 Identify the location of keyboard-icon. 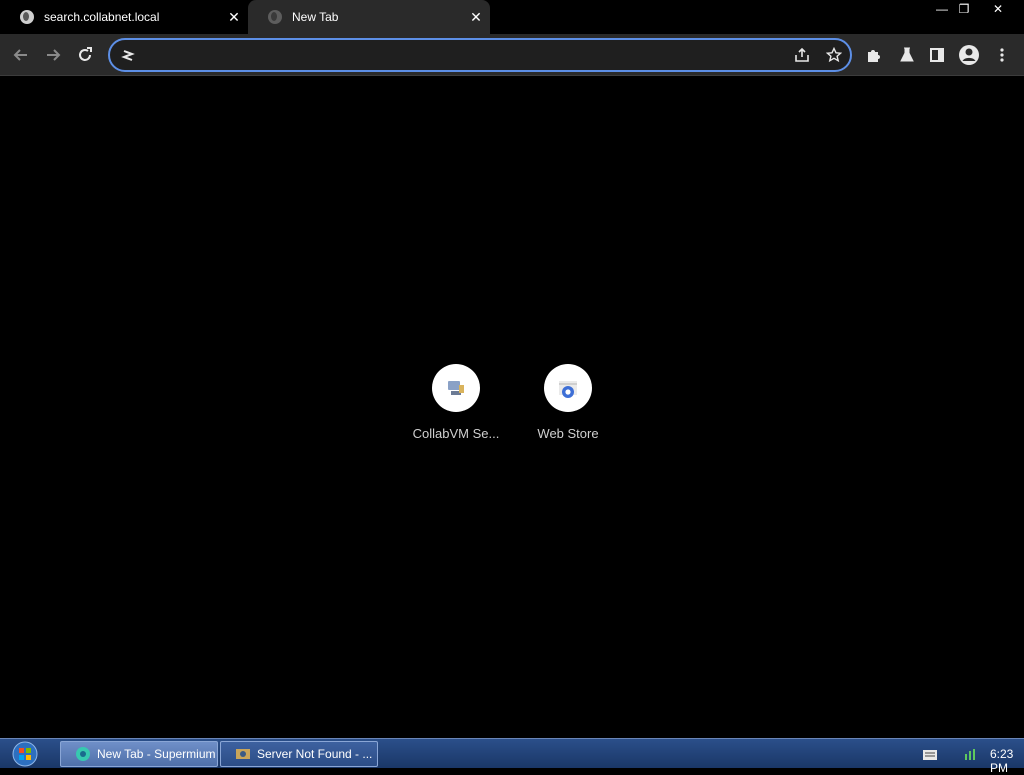
(930, 755).